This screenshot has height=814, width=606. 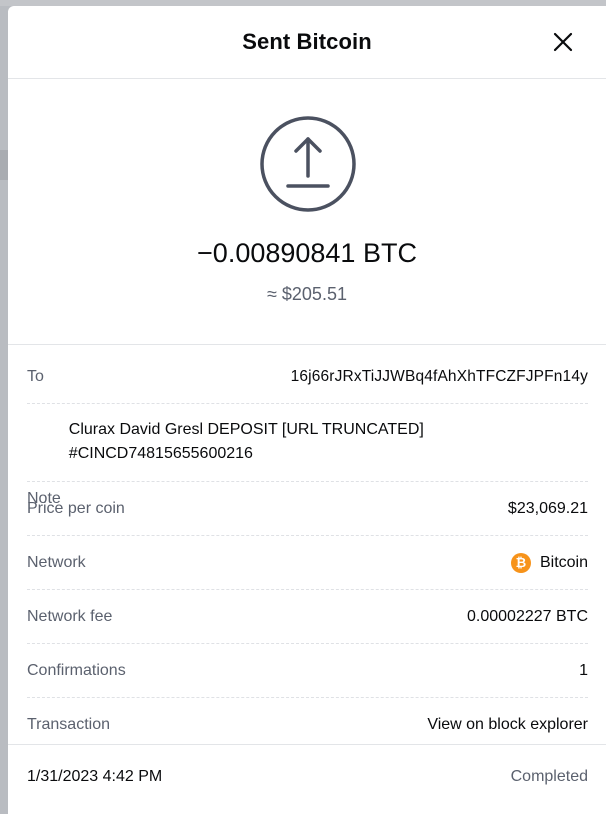 What do you see at coordinates (527, 616) in the screenshot?
I see `fee-value: 0.00002227 BTC` at bounding box center [527, 616].